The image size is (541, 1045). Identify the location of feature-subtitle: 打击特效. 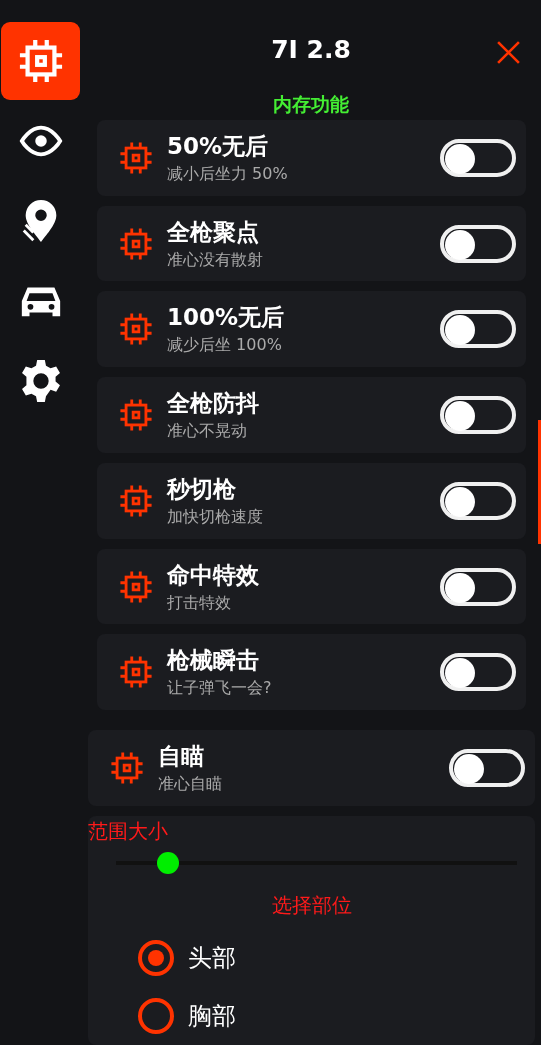
(199, 603).